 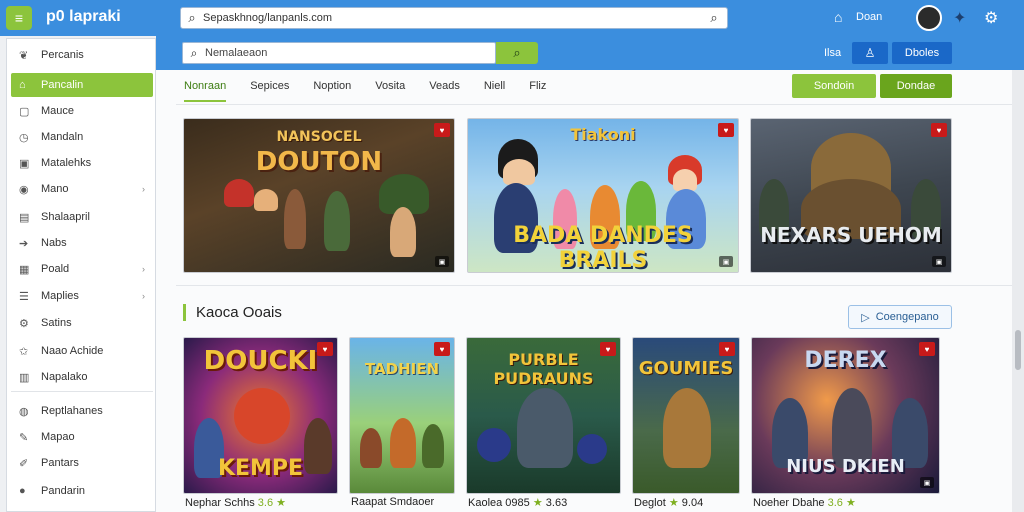 I want to click on subbar-primary-button: Dboles, so click(x=922, y=53).